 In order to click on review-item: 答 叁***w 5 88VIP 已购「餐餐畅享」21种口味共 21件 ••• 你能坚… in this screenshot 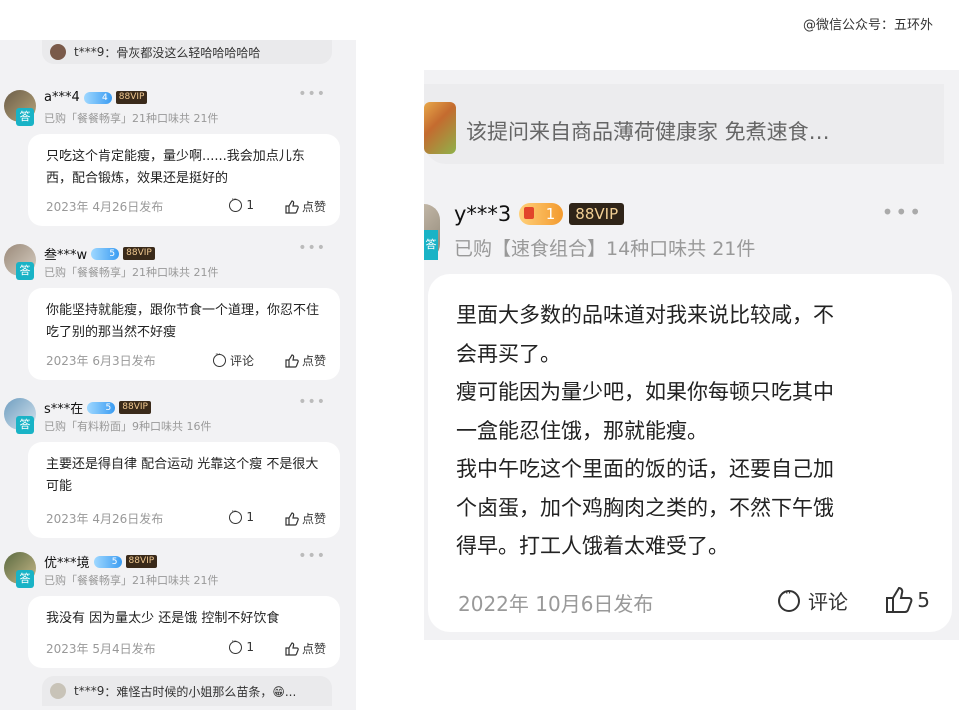, I will do `click(178, 310)`.